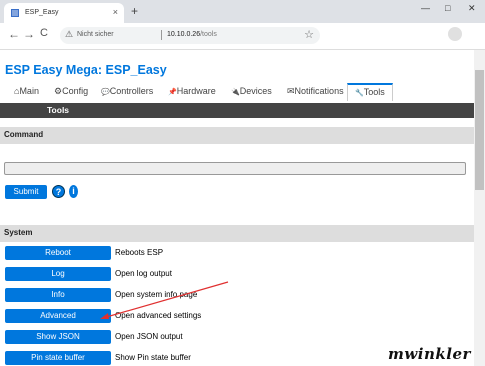  I want to click on system-section-title: System, so click(18, 232).